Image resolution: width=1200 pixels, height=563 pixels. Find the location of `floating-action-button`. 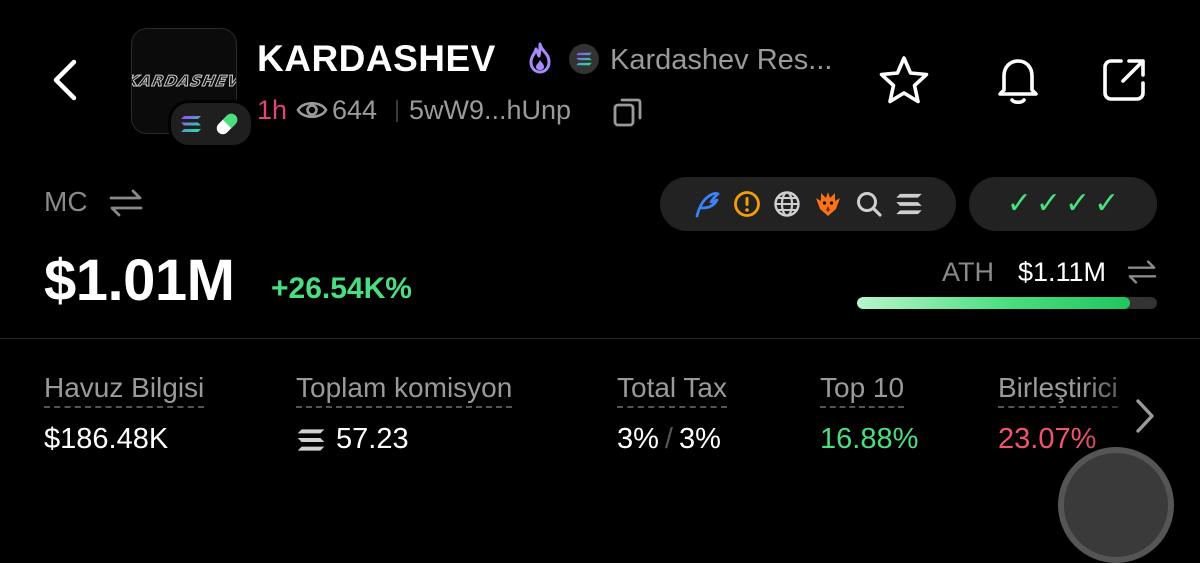

floating-action-button is located at coordinates (1116, 505).